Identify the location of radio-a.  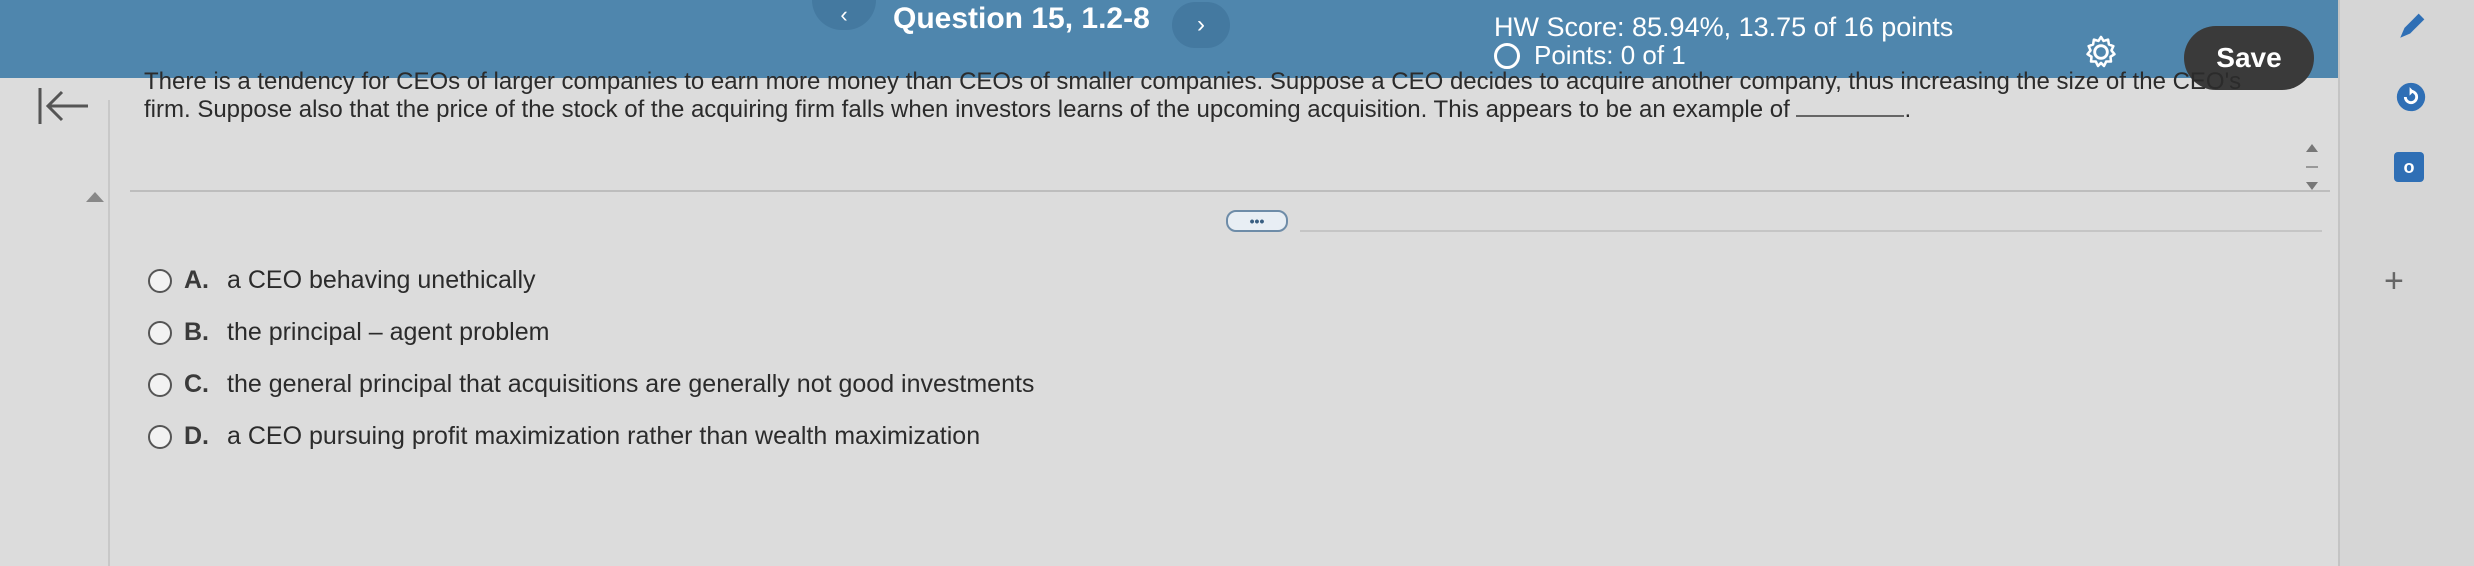
(160, 280).